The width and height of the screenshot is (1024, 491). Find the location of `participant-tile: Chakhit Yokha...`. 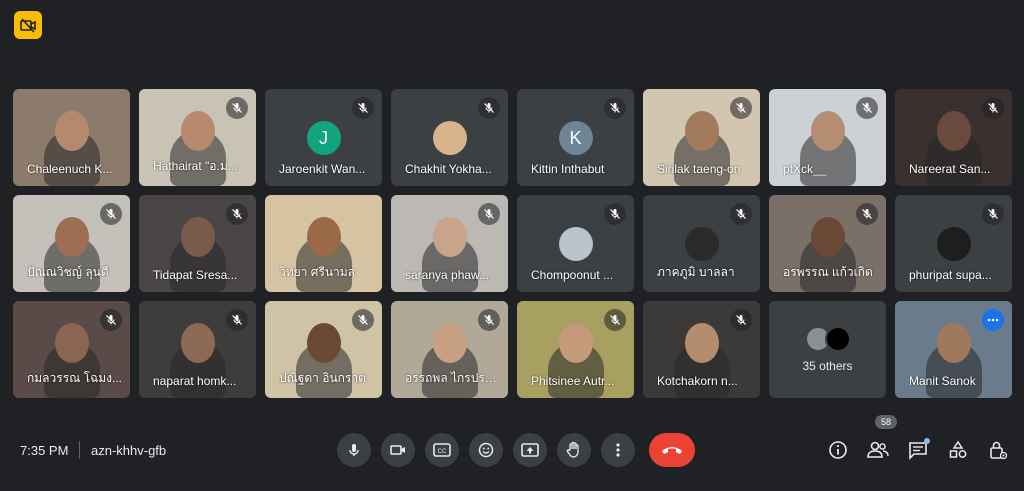

participant-tile: Chakhit Yokha... is located at coordinates (449, 137).